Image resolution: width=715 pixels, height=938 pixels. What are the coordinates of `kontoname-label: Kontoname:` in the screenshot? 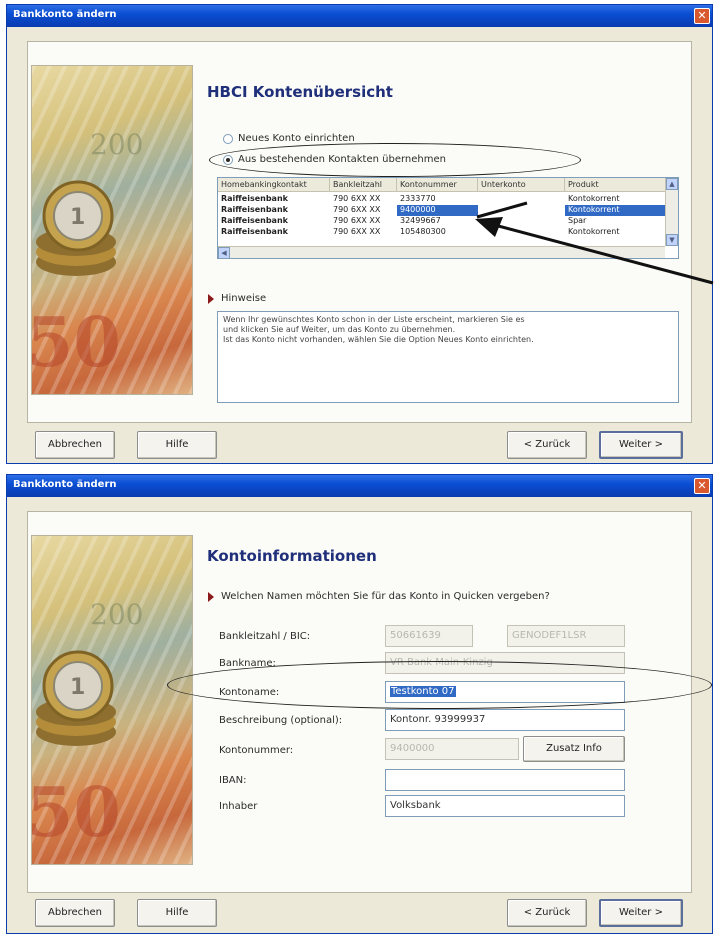 It's located at (249, 692).